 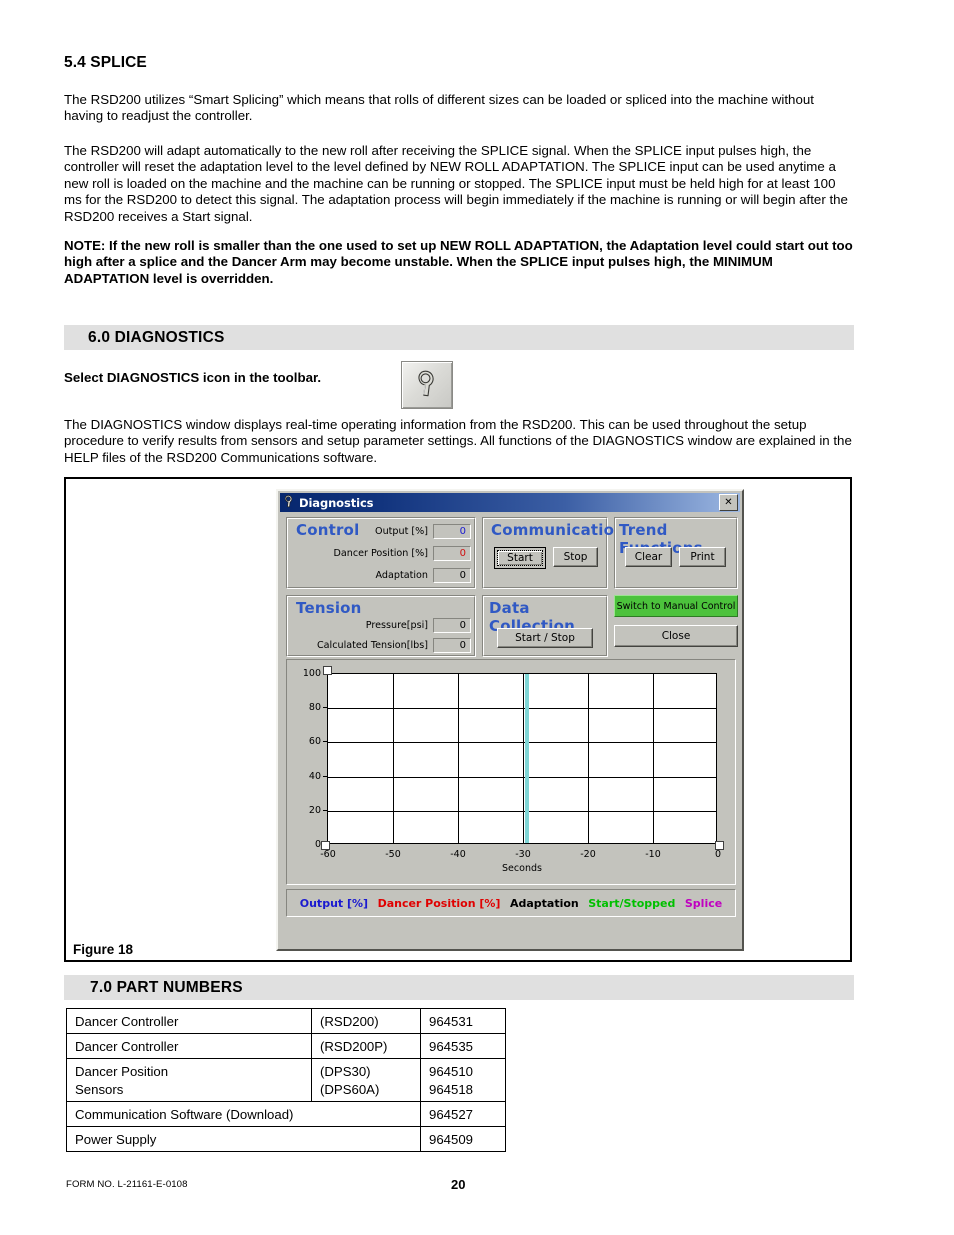 What do you see at coordinates (366, 1091) in the screenshot?
I see `part-model: (DPS60A)` at bounding box center [366, 1091].